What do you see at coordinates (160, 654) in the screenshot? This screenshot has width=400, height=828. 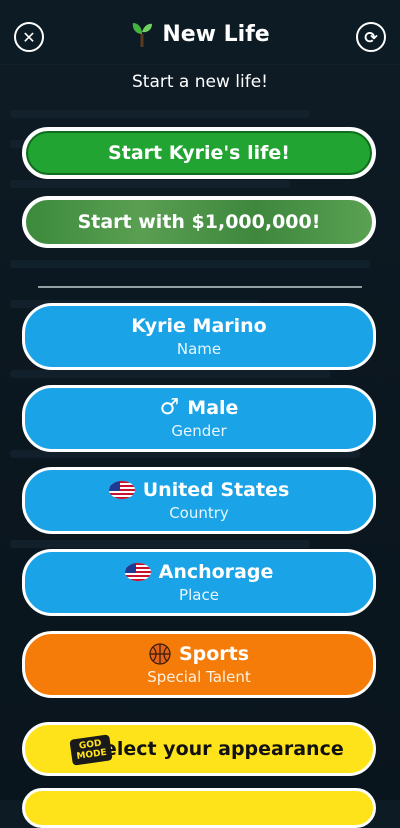 I see `basketball-icon` at bounding box center [160, 654].